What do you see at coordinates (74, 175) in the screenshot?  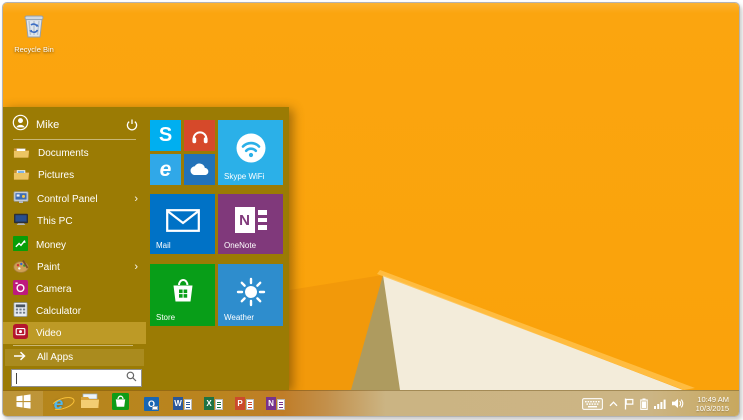 I see `menu-item-pictures: Pictures` at bounding box center [74, 175].